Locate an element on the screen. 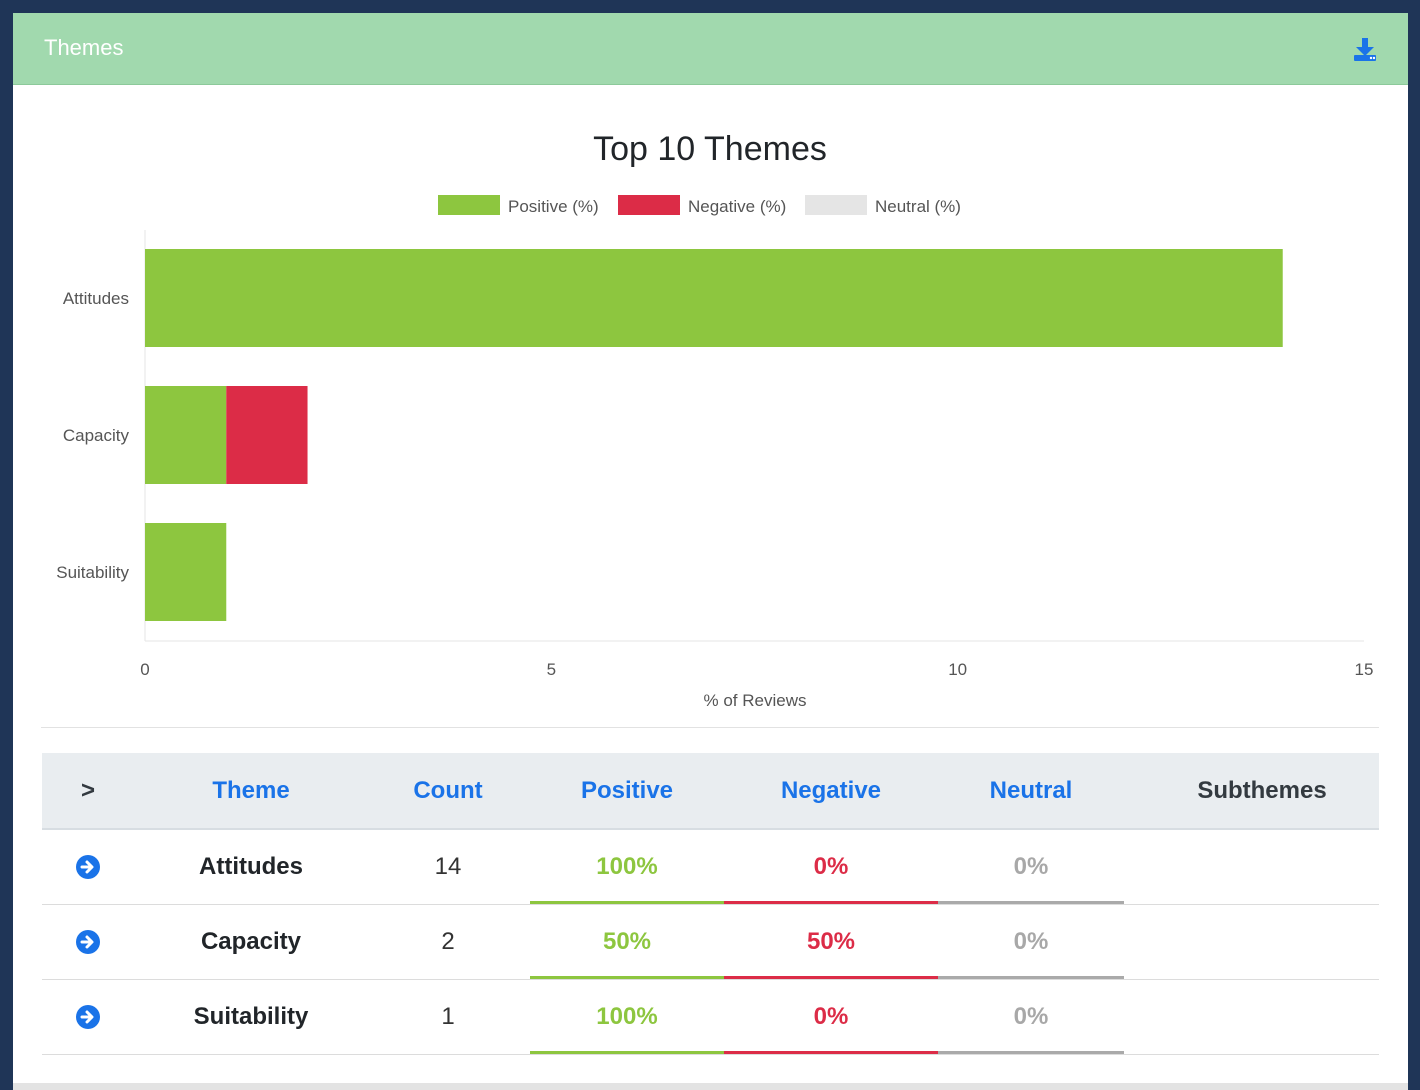 The image size is (1420, 1090). table-row: Suitability 1 100% 0% 0% is located at coordinates (710, 1017).